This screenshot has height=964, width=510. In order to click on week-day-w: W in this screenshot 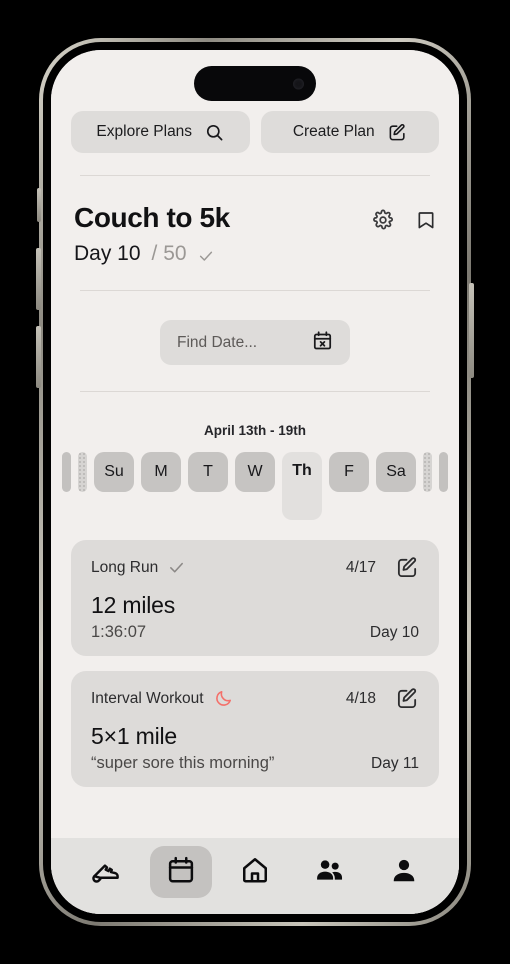, I will do `click(255, 472)`.